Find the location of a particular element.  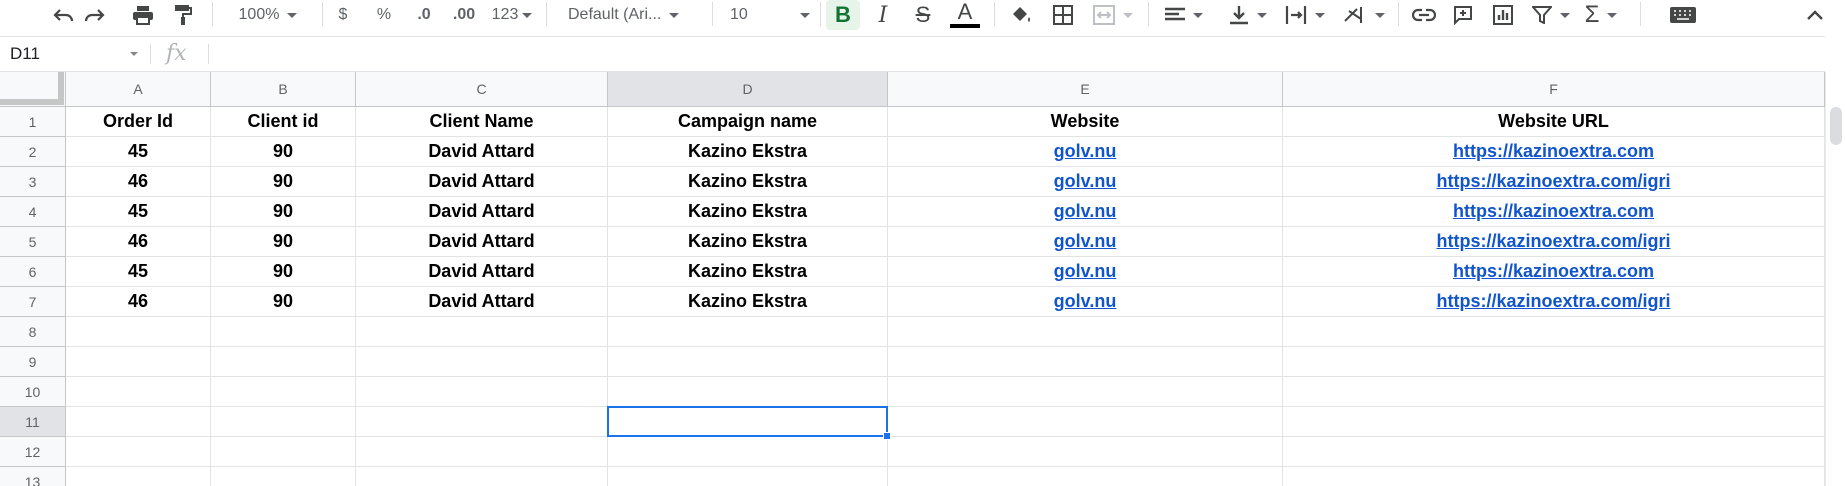

column-header-c: C is located at coordinates (482, 89).